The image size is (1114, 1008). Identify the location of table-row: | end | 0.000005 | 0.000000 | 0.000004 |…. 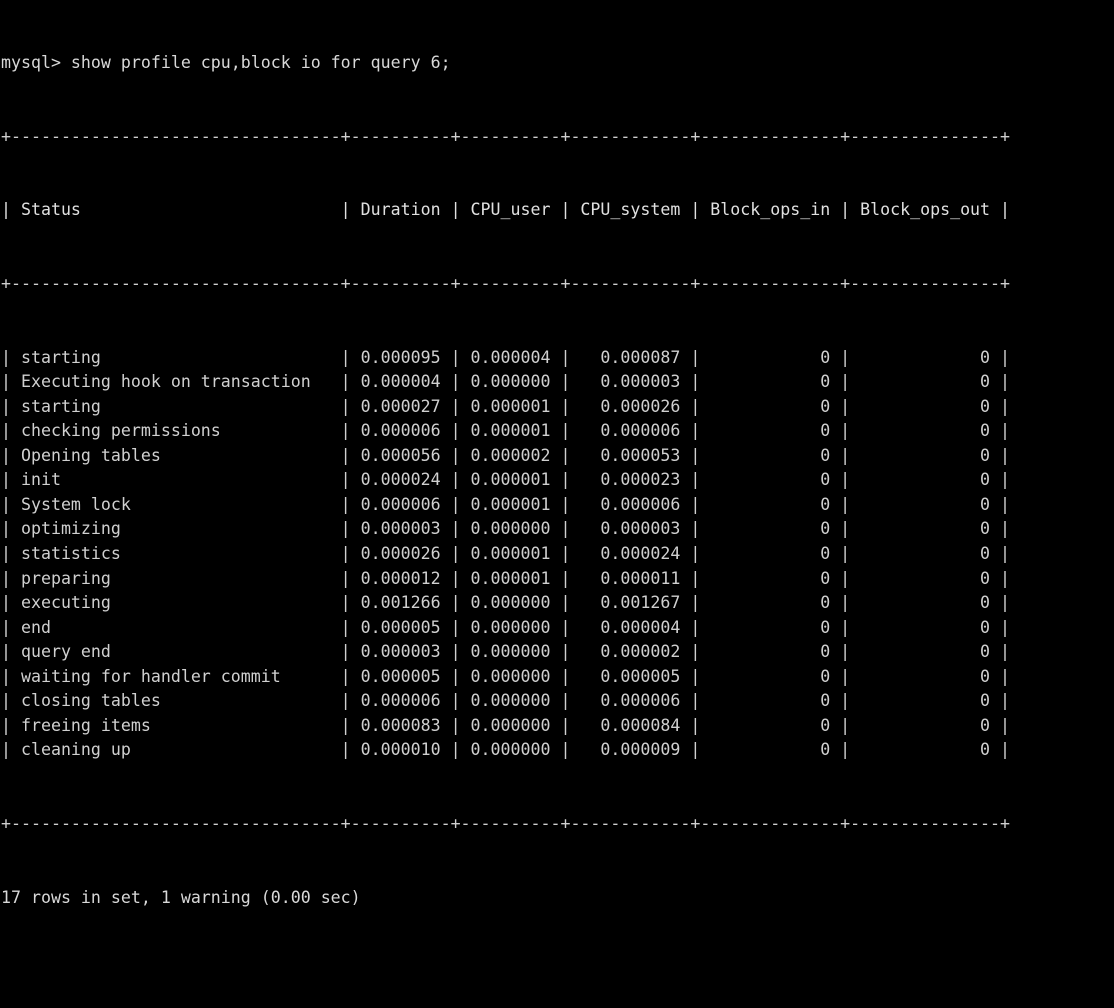
(506, 627).